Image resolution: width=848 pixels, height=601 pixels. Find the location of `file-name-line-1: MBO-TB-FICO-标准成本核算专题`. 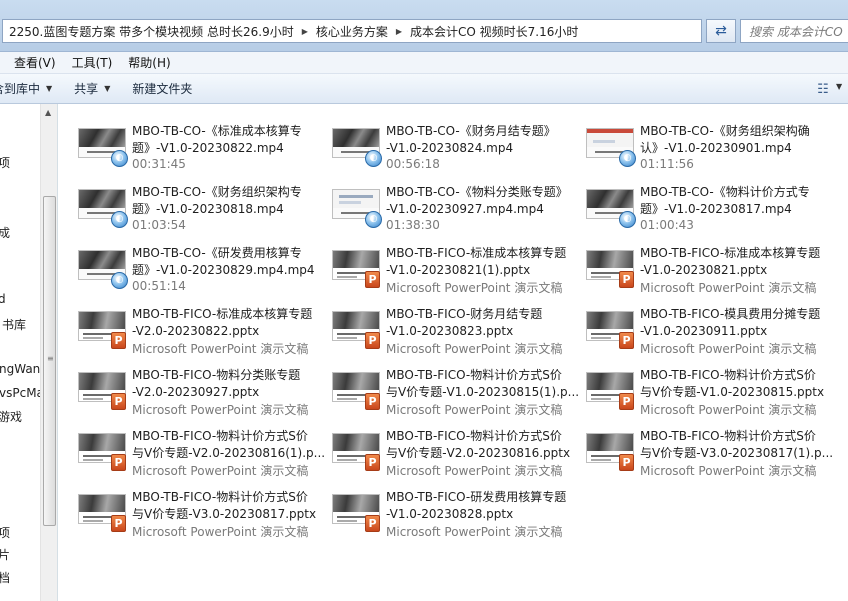

file-name-line-1: MBO-TB-FICO-标准成本核算专题 is located at coordinates (222, 314).